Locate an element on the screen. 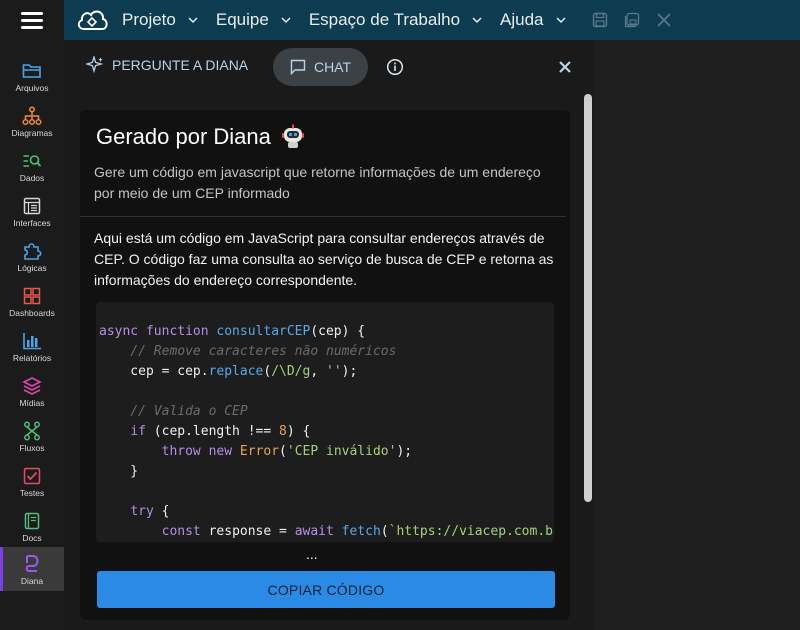 The width and height of the screenshot is (800, 630). sidebar-item-label: Testes is located at coordinates (32, 492).